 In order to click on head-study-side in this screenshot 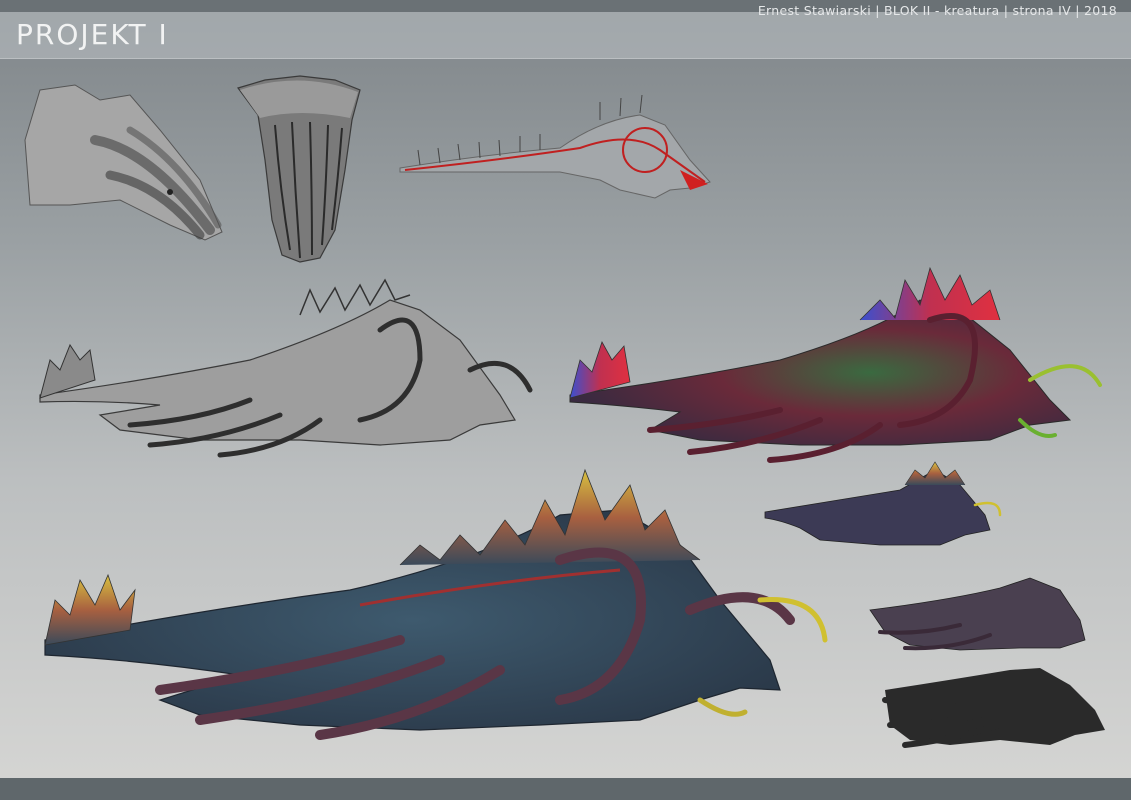, I will do `click(123, 162)`.